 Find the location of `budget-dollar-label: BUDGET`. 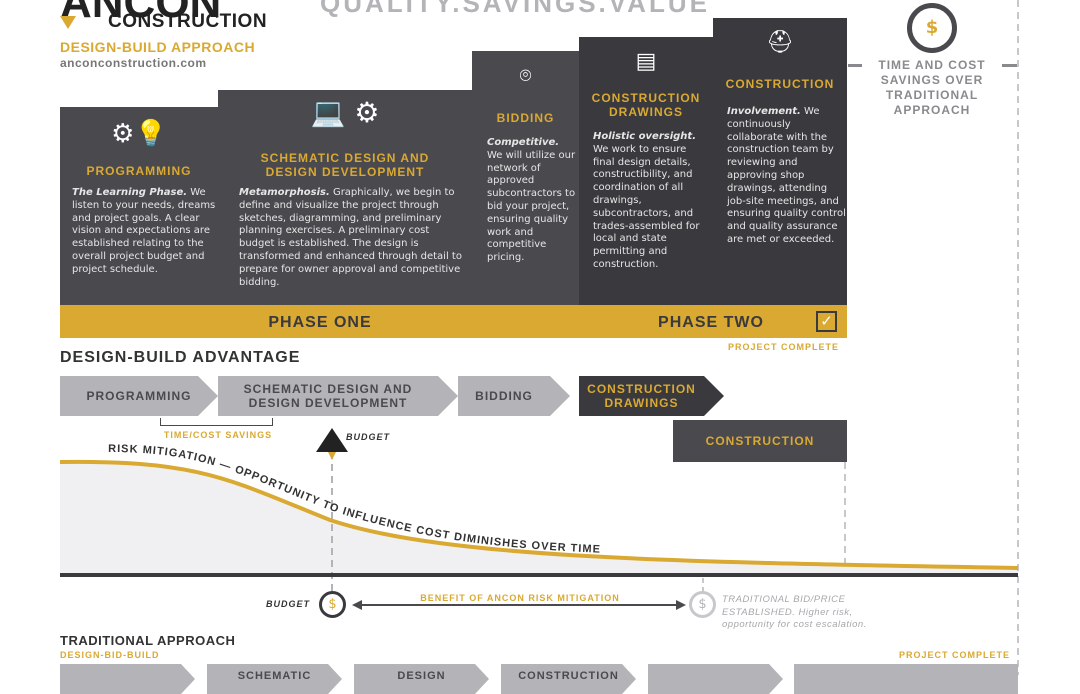

budget-dollar-label: BUDGET is located at coordinates (288, 604).